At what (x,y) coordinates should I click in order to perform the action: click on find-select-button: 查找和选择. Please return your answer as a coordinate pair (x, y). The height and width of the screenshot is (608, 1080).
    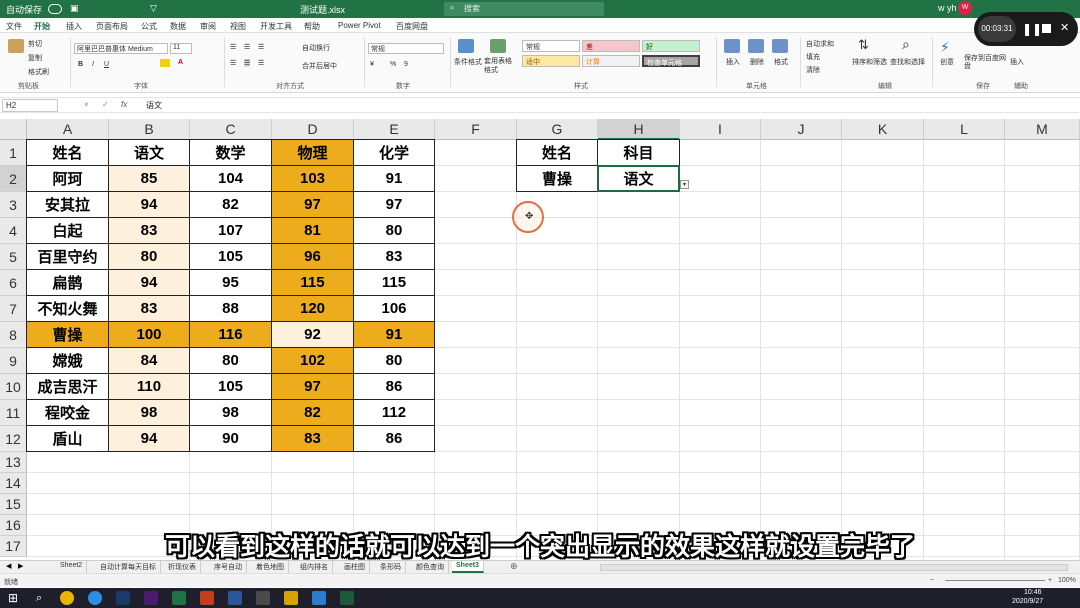
    Looking at the image, I should click on (907, 62).